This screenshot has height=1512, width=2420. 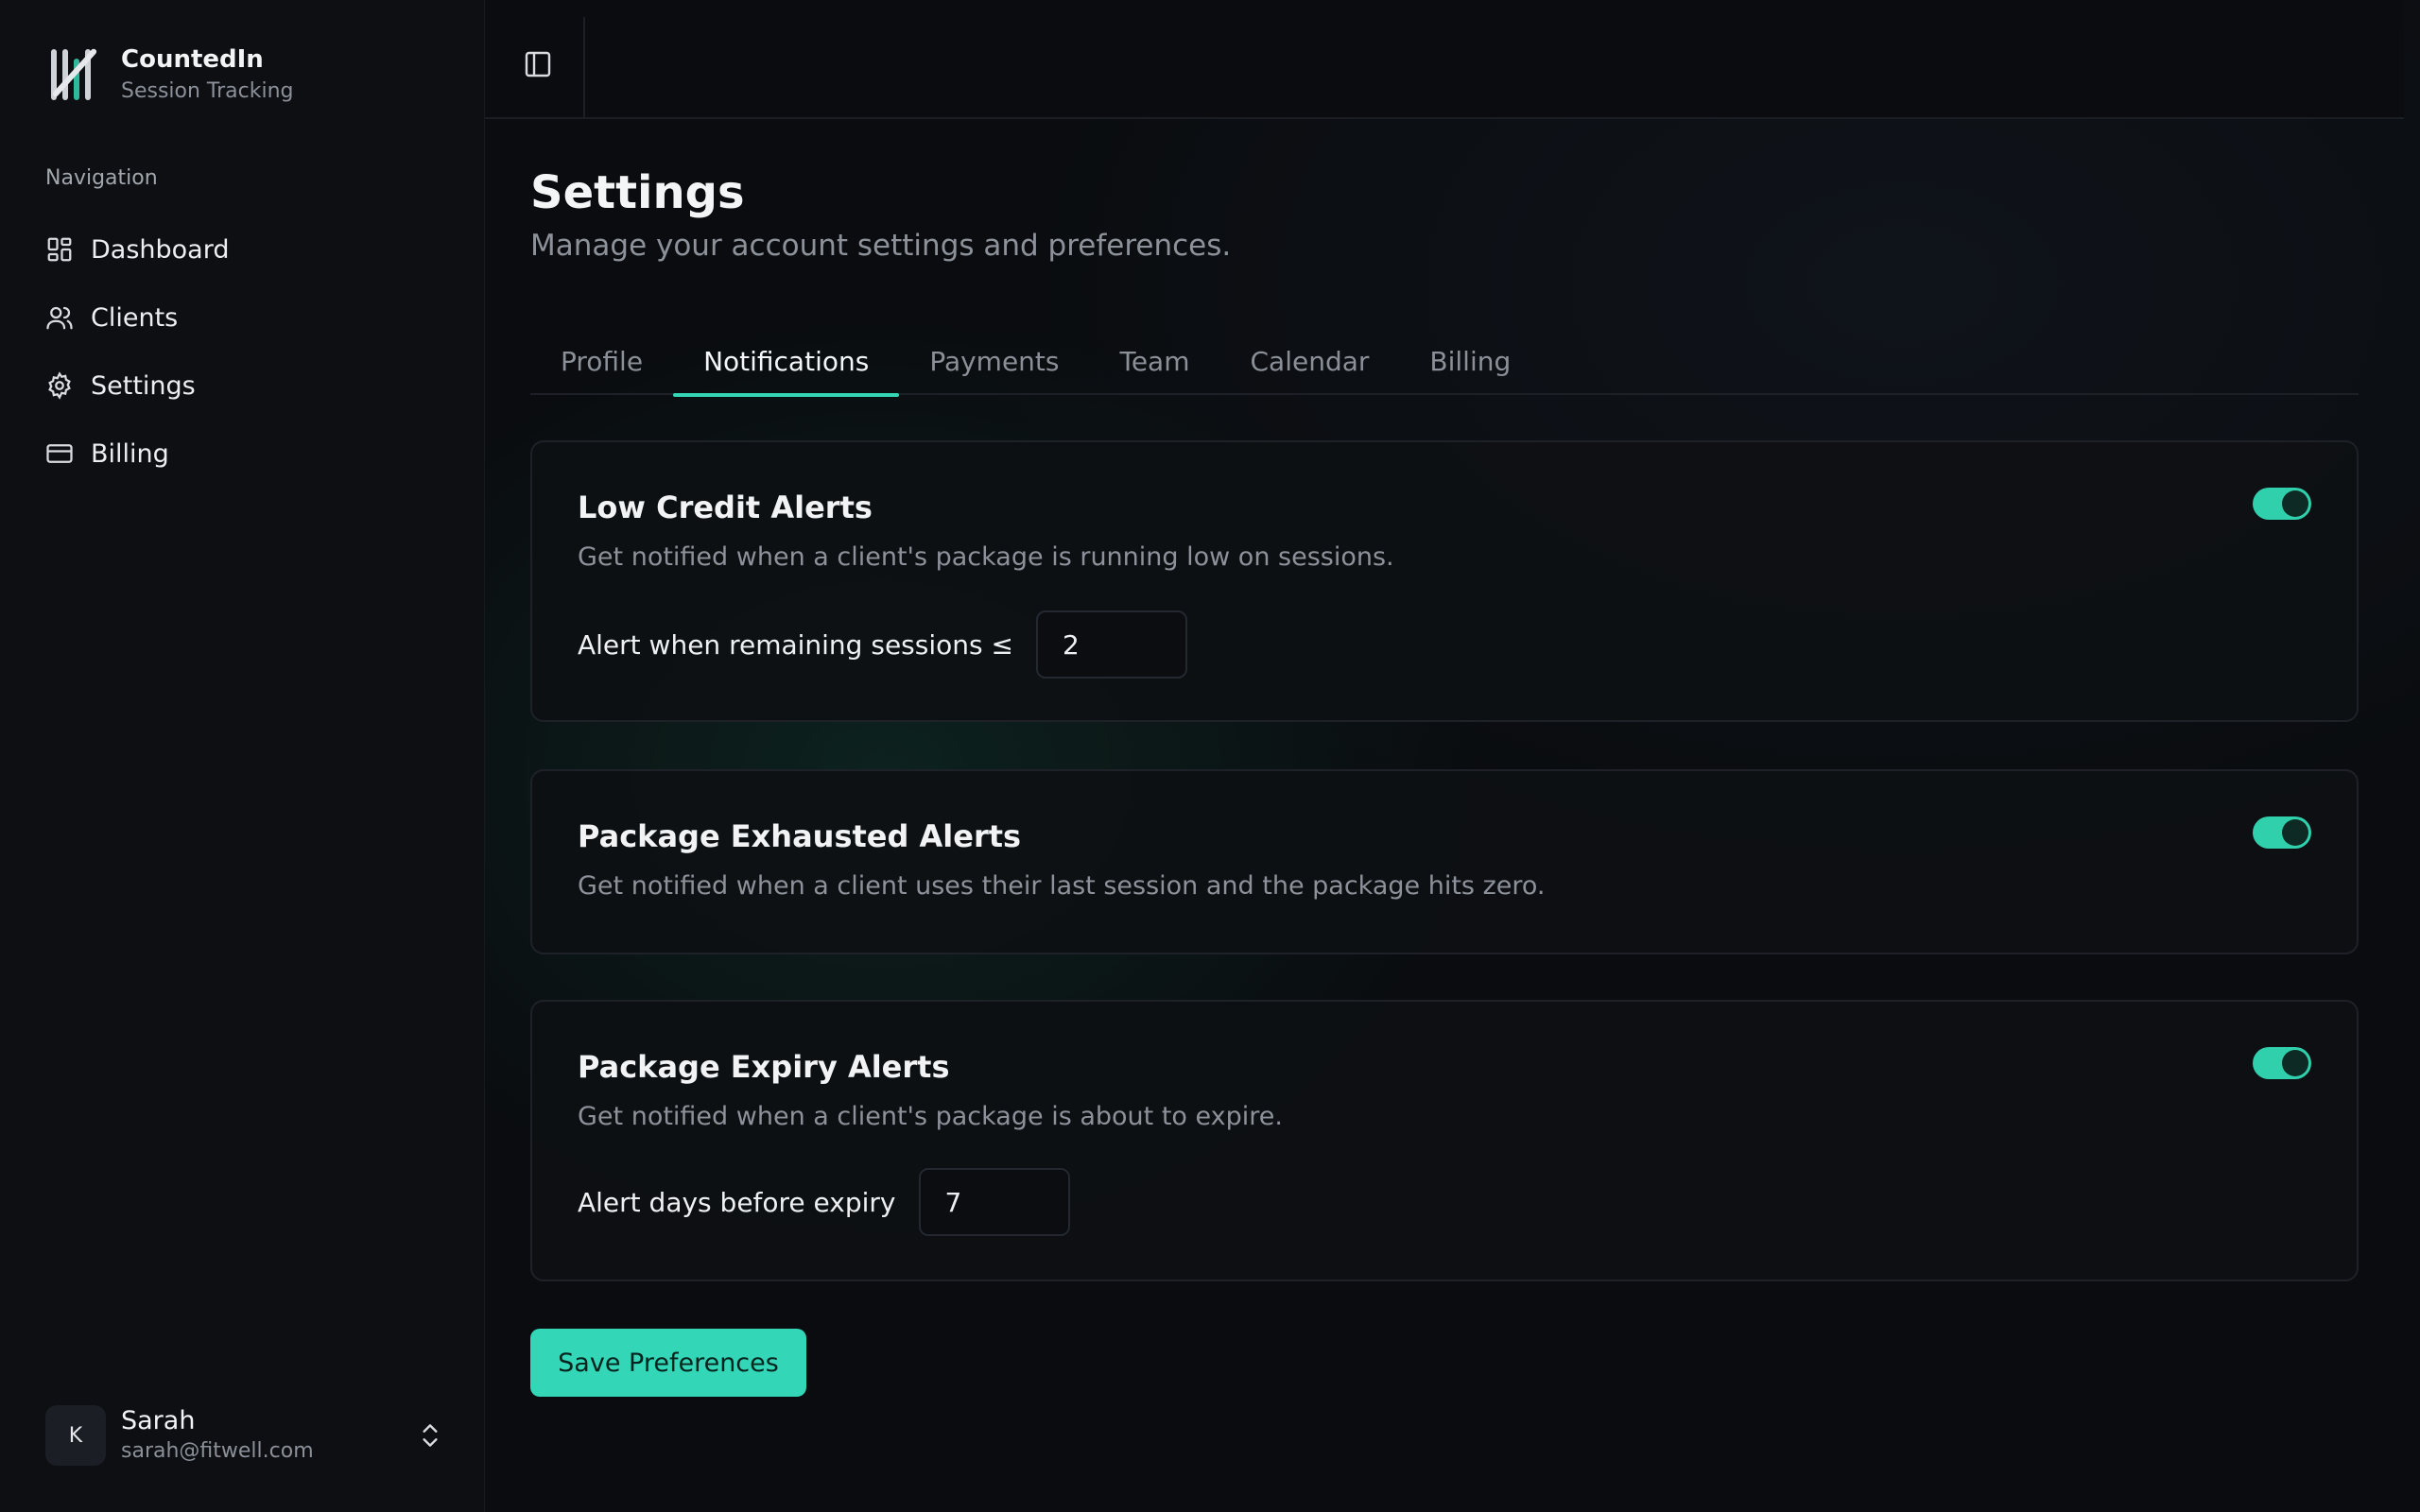 I want to click on sidebar-item-settings: Settings, so click(x=249, y=386).